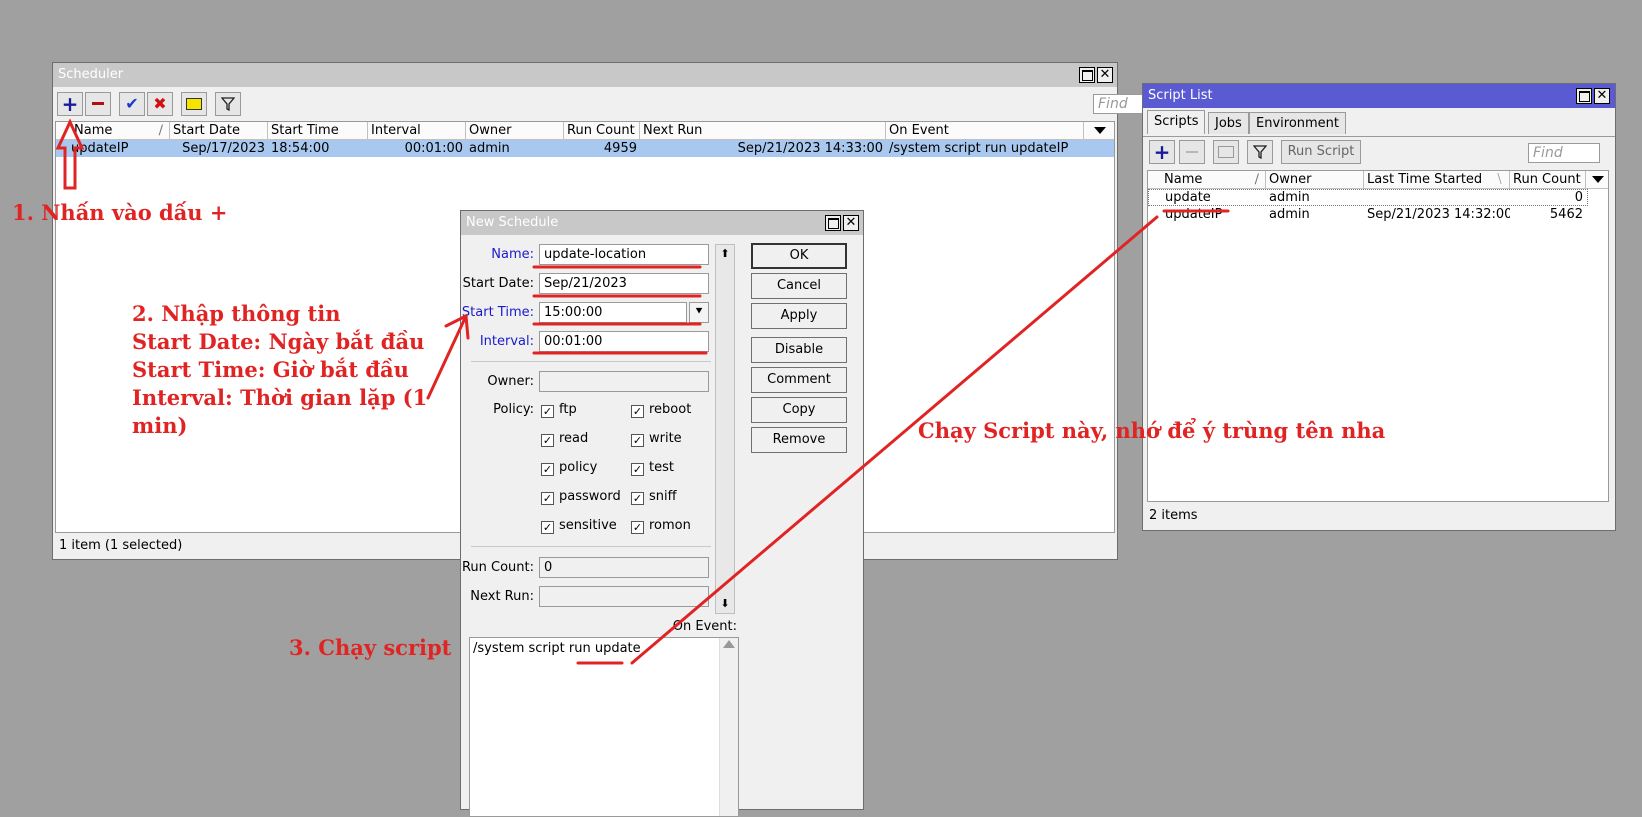 Image resolution: width=1642 pixels, height=817 pixels. I want to click on disable-button: ✖, so click(160, 104).